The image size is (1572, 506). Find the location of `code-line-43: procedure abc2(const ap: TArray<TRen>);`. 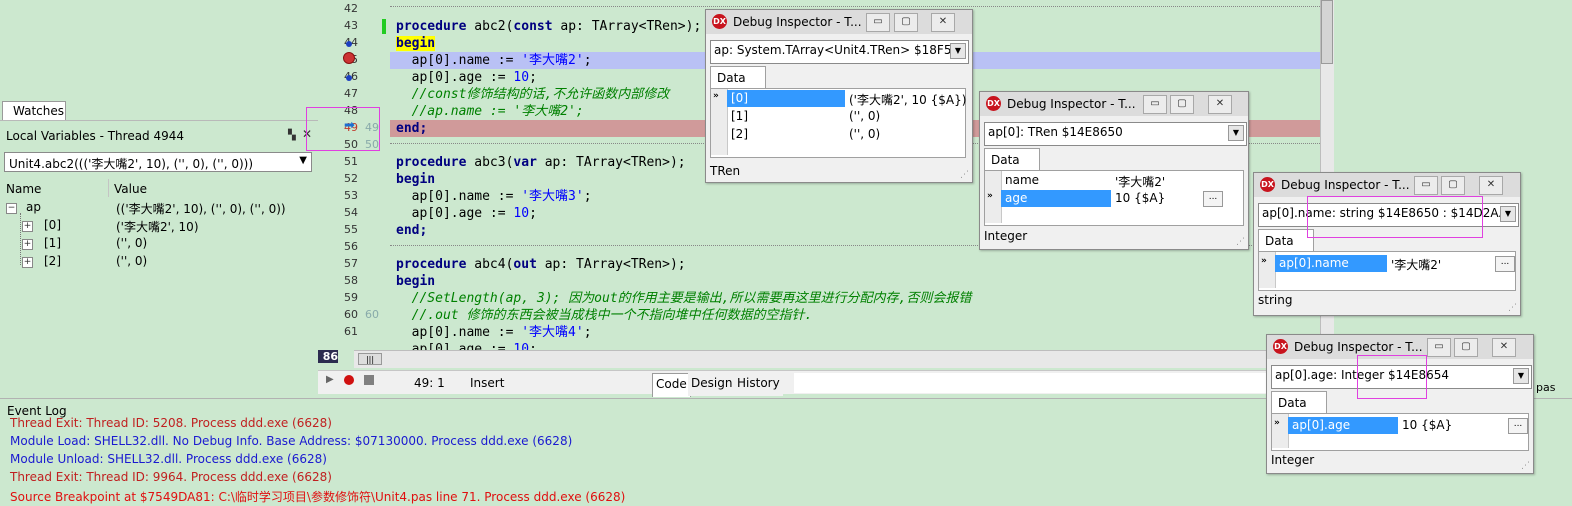

code-line-43: procedure abc2(const ap: TArray<TRen>); is located at coordinates (549, 26).